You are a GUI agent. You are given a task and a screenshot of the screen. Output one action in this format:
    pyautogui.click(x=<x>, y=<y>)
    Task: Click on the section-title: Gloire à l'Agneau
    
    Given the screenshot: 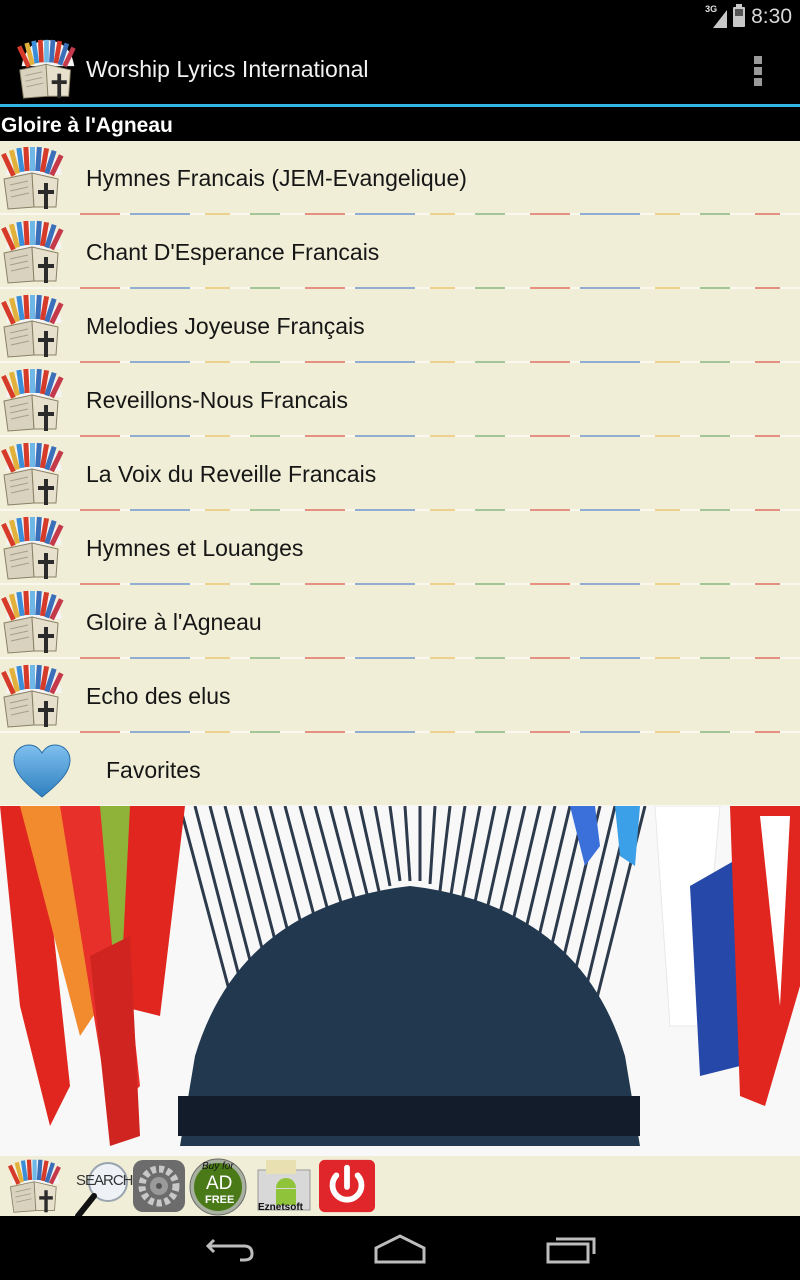 What is the action you would take?
    pyautogui.click(x=87, y=125)
    